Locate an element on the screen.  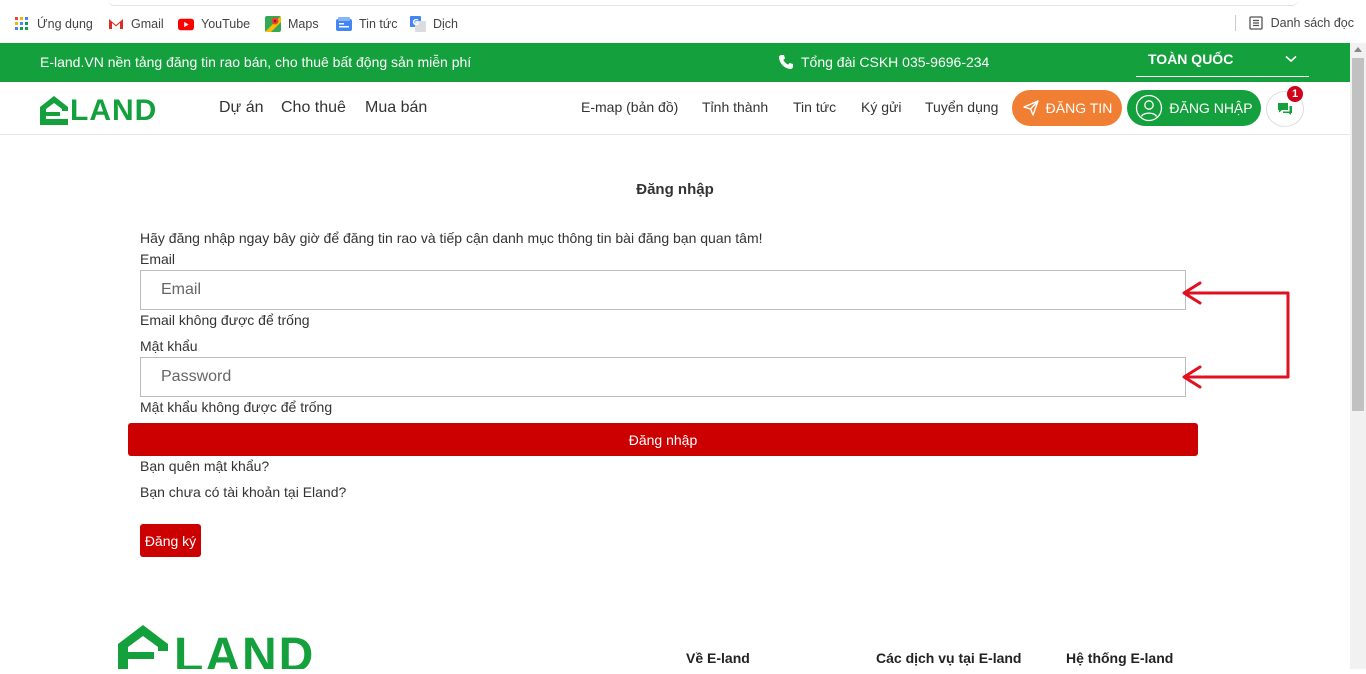
footer-logo: LAND is located at coordinates (233, 649).